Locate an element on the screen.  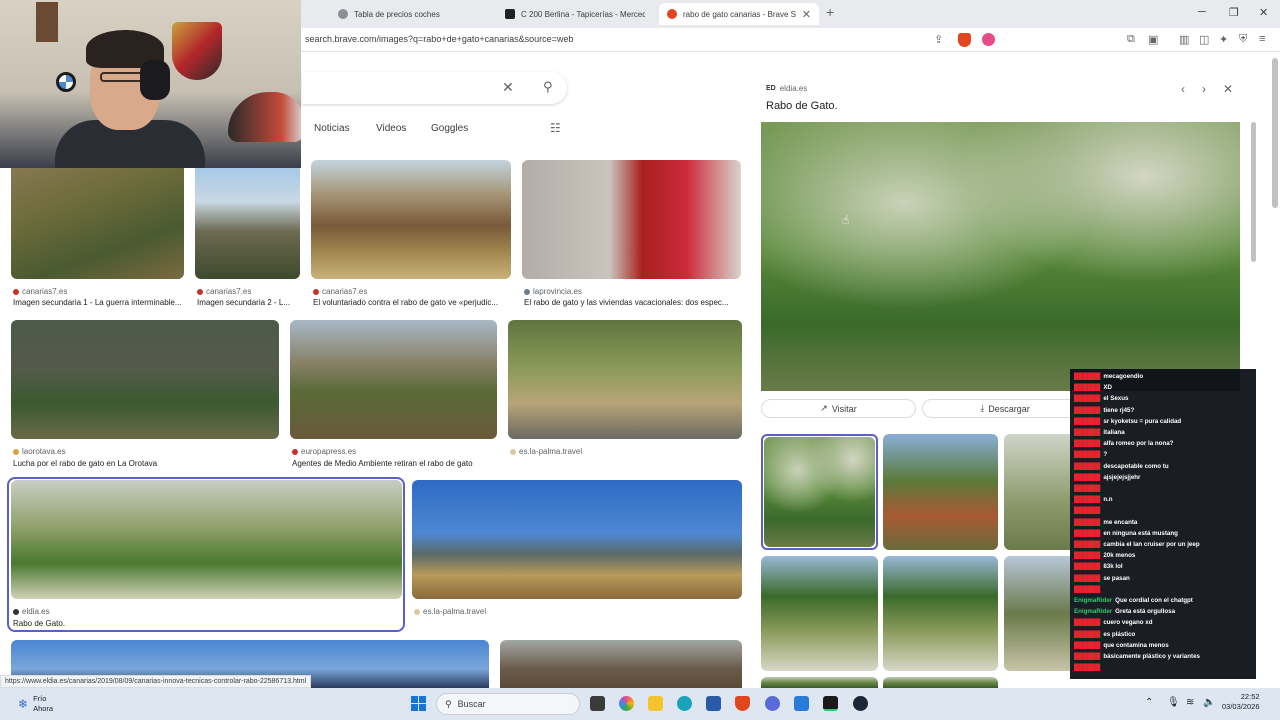
sidebar-icon: ▥ is located at coordinates (1184, 39).